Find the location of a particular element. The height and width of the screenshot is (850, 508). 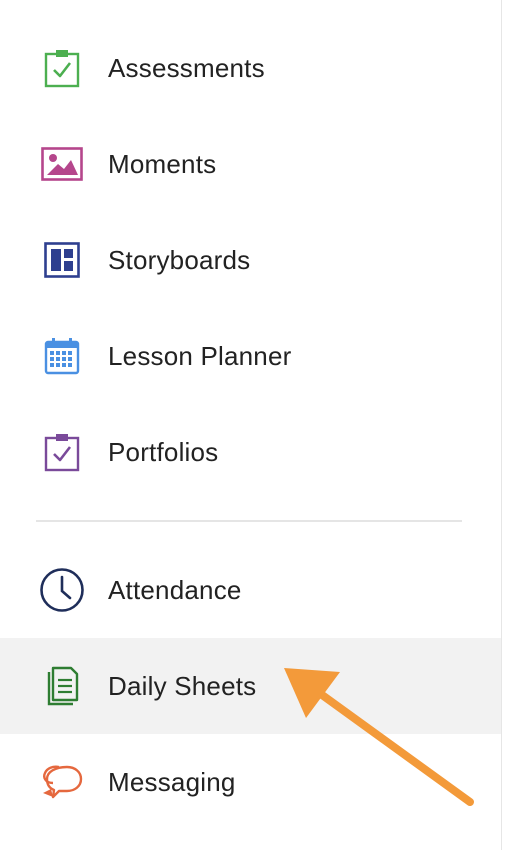

image-icon is located at coordinates (62, 164).